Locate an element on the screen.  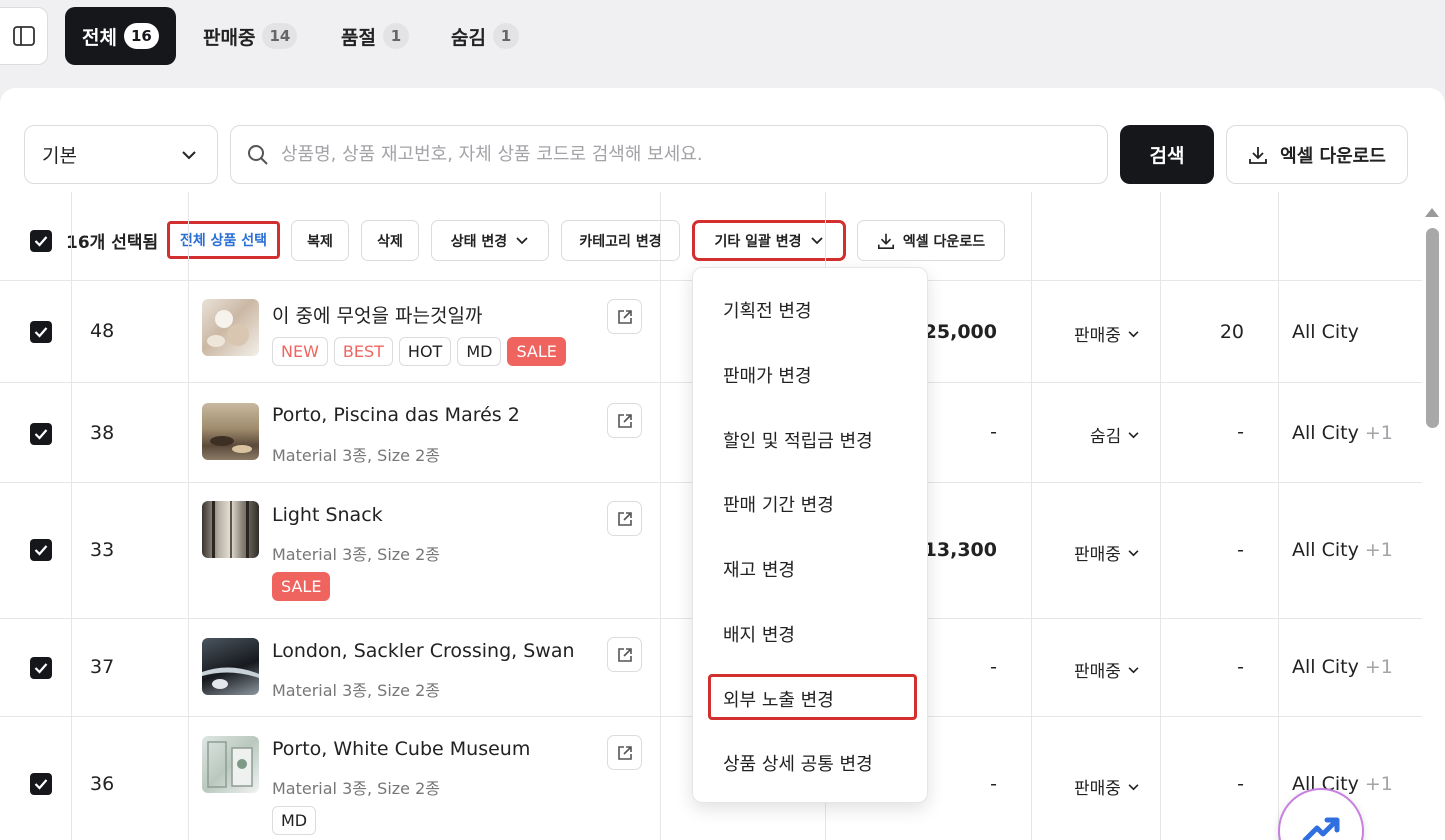
menu-item-external-exposure-change: 외부 노출 변경 is located at coordinates (778, 699).